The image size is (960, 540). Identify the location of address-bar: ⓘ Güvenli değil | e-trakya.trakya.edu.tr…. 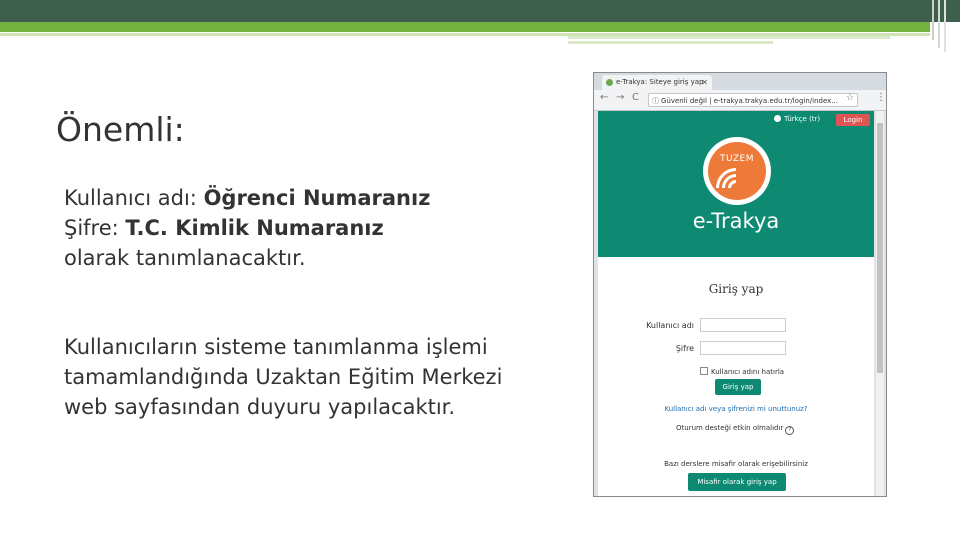
(753, 100).